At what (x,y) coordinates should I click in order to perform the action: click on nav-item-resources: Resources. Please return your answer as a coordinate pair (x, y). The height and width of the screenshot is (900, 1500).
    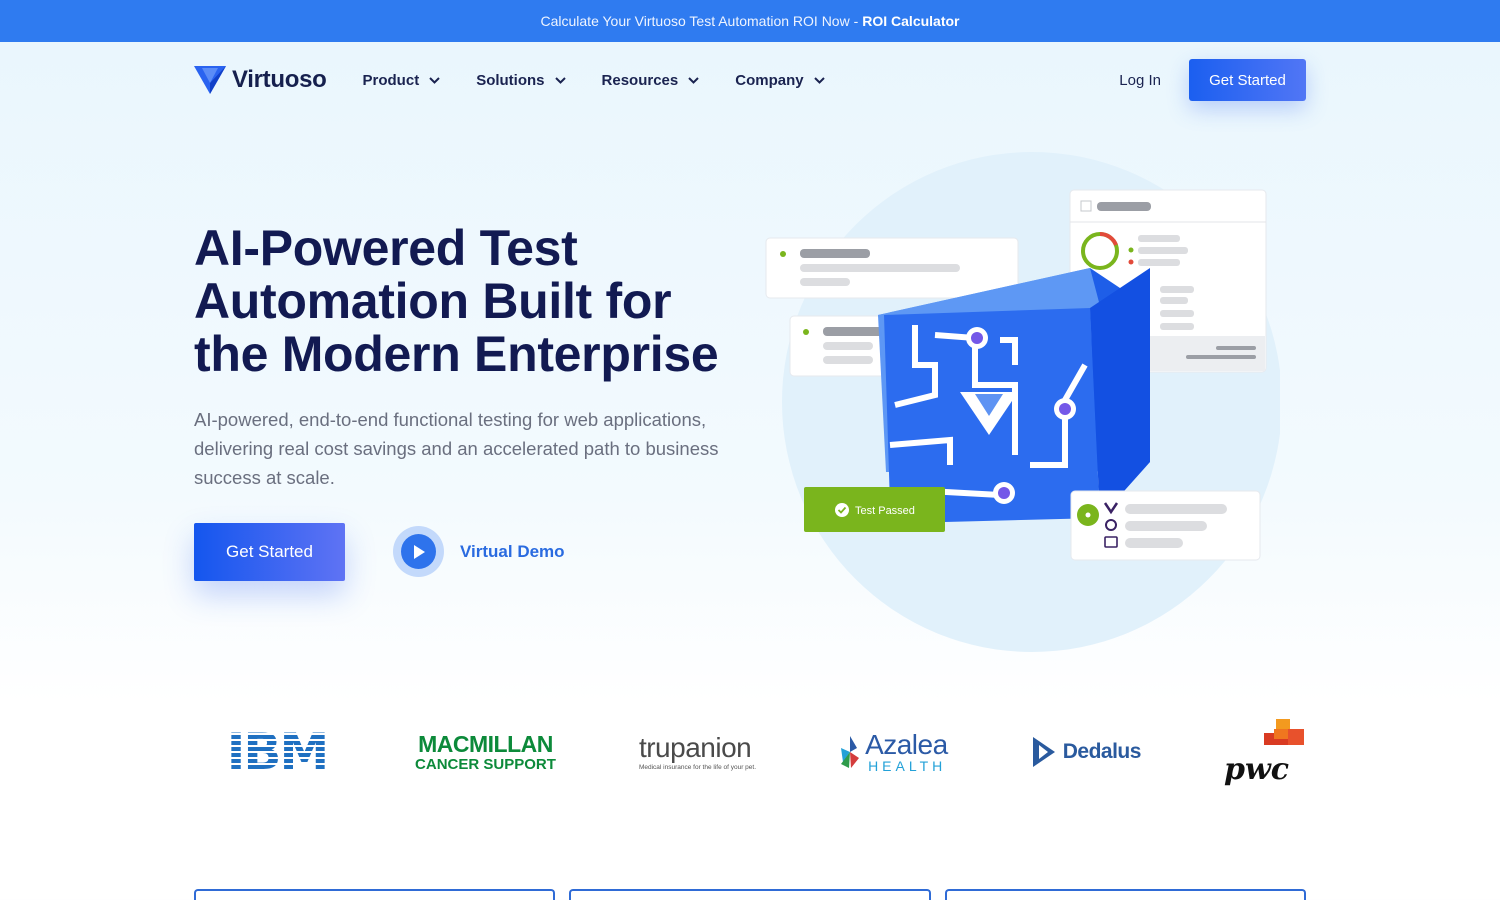
    Looking at the image, I should click on (651, 80).